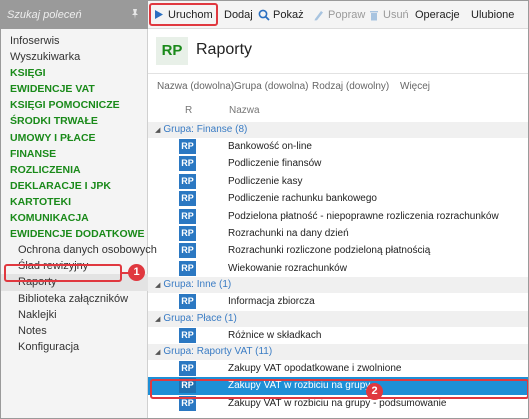  I want to click on column-name: Nazwa, so click(244, 110).